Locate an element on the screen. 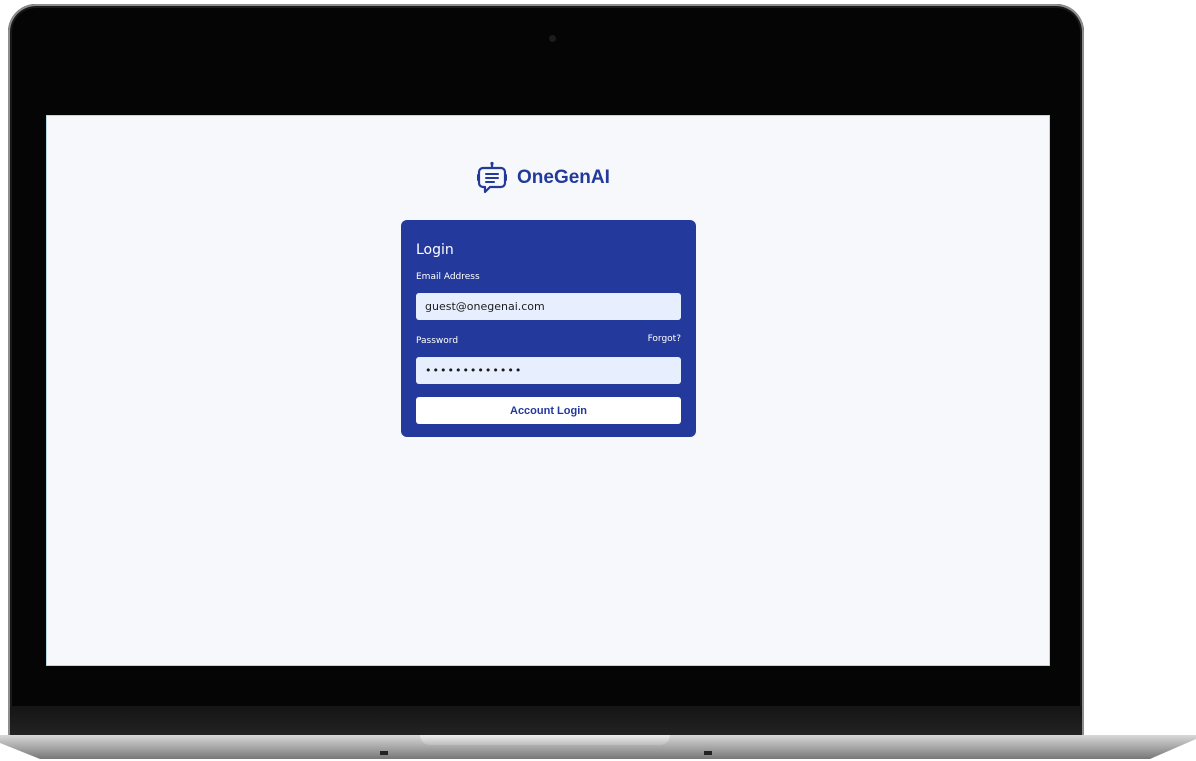  laptop-base-notch is located at coordinates (545, 740).